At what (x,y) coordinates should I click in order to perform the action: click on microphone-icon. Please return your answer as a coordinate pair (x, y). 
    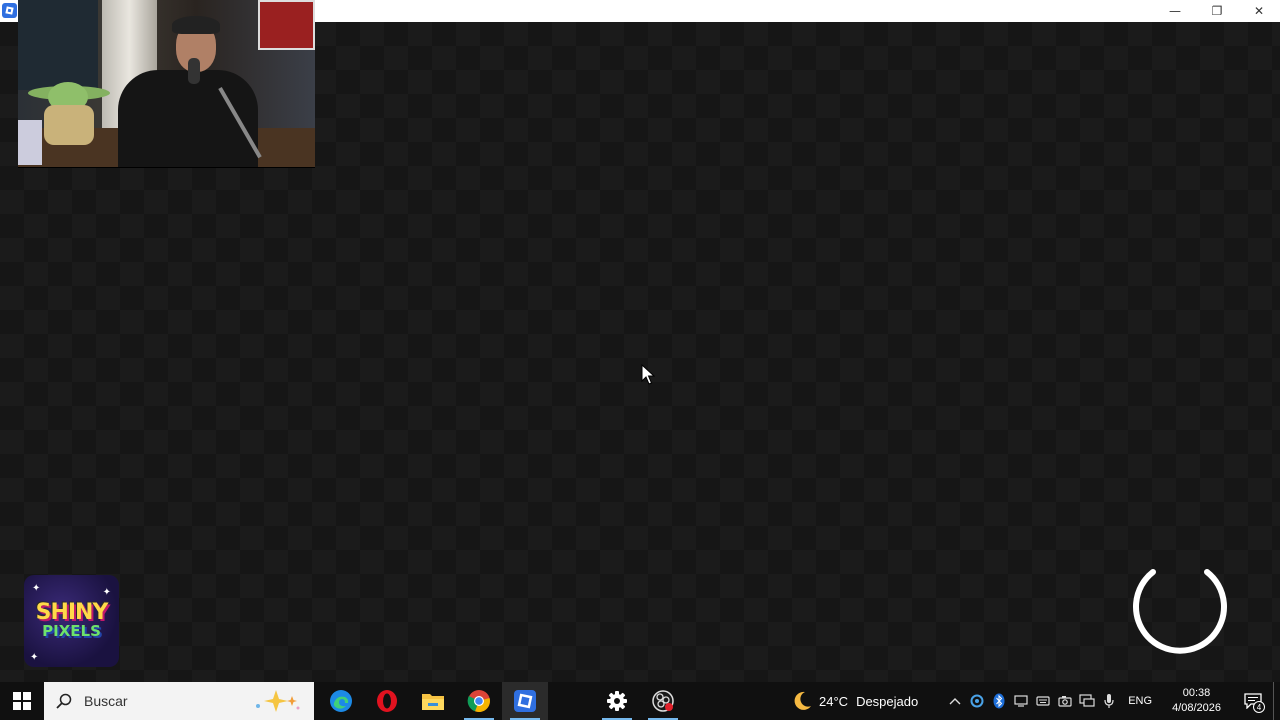
    Looking at the image, I should click on (1109, 701).